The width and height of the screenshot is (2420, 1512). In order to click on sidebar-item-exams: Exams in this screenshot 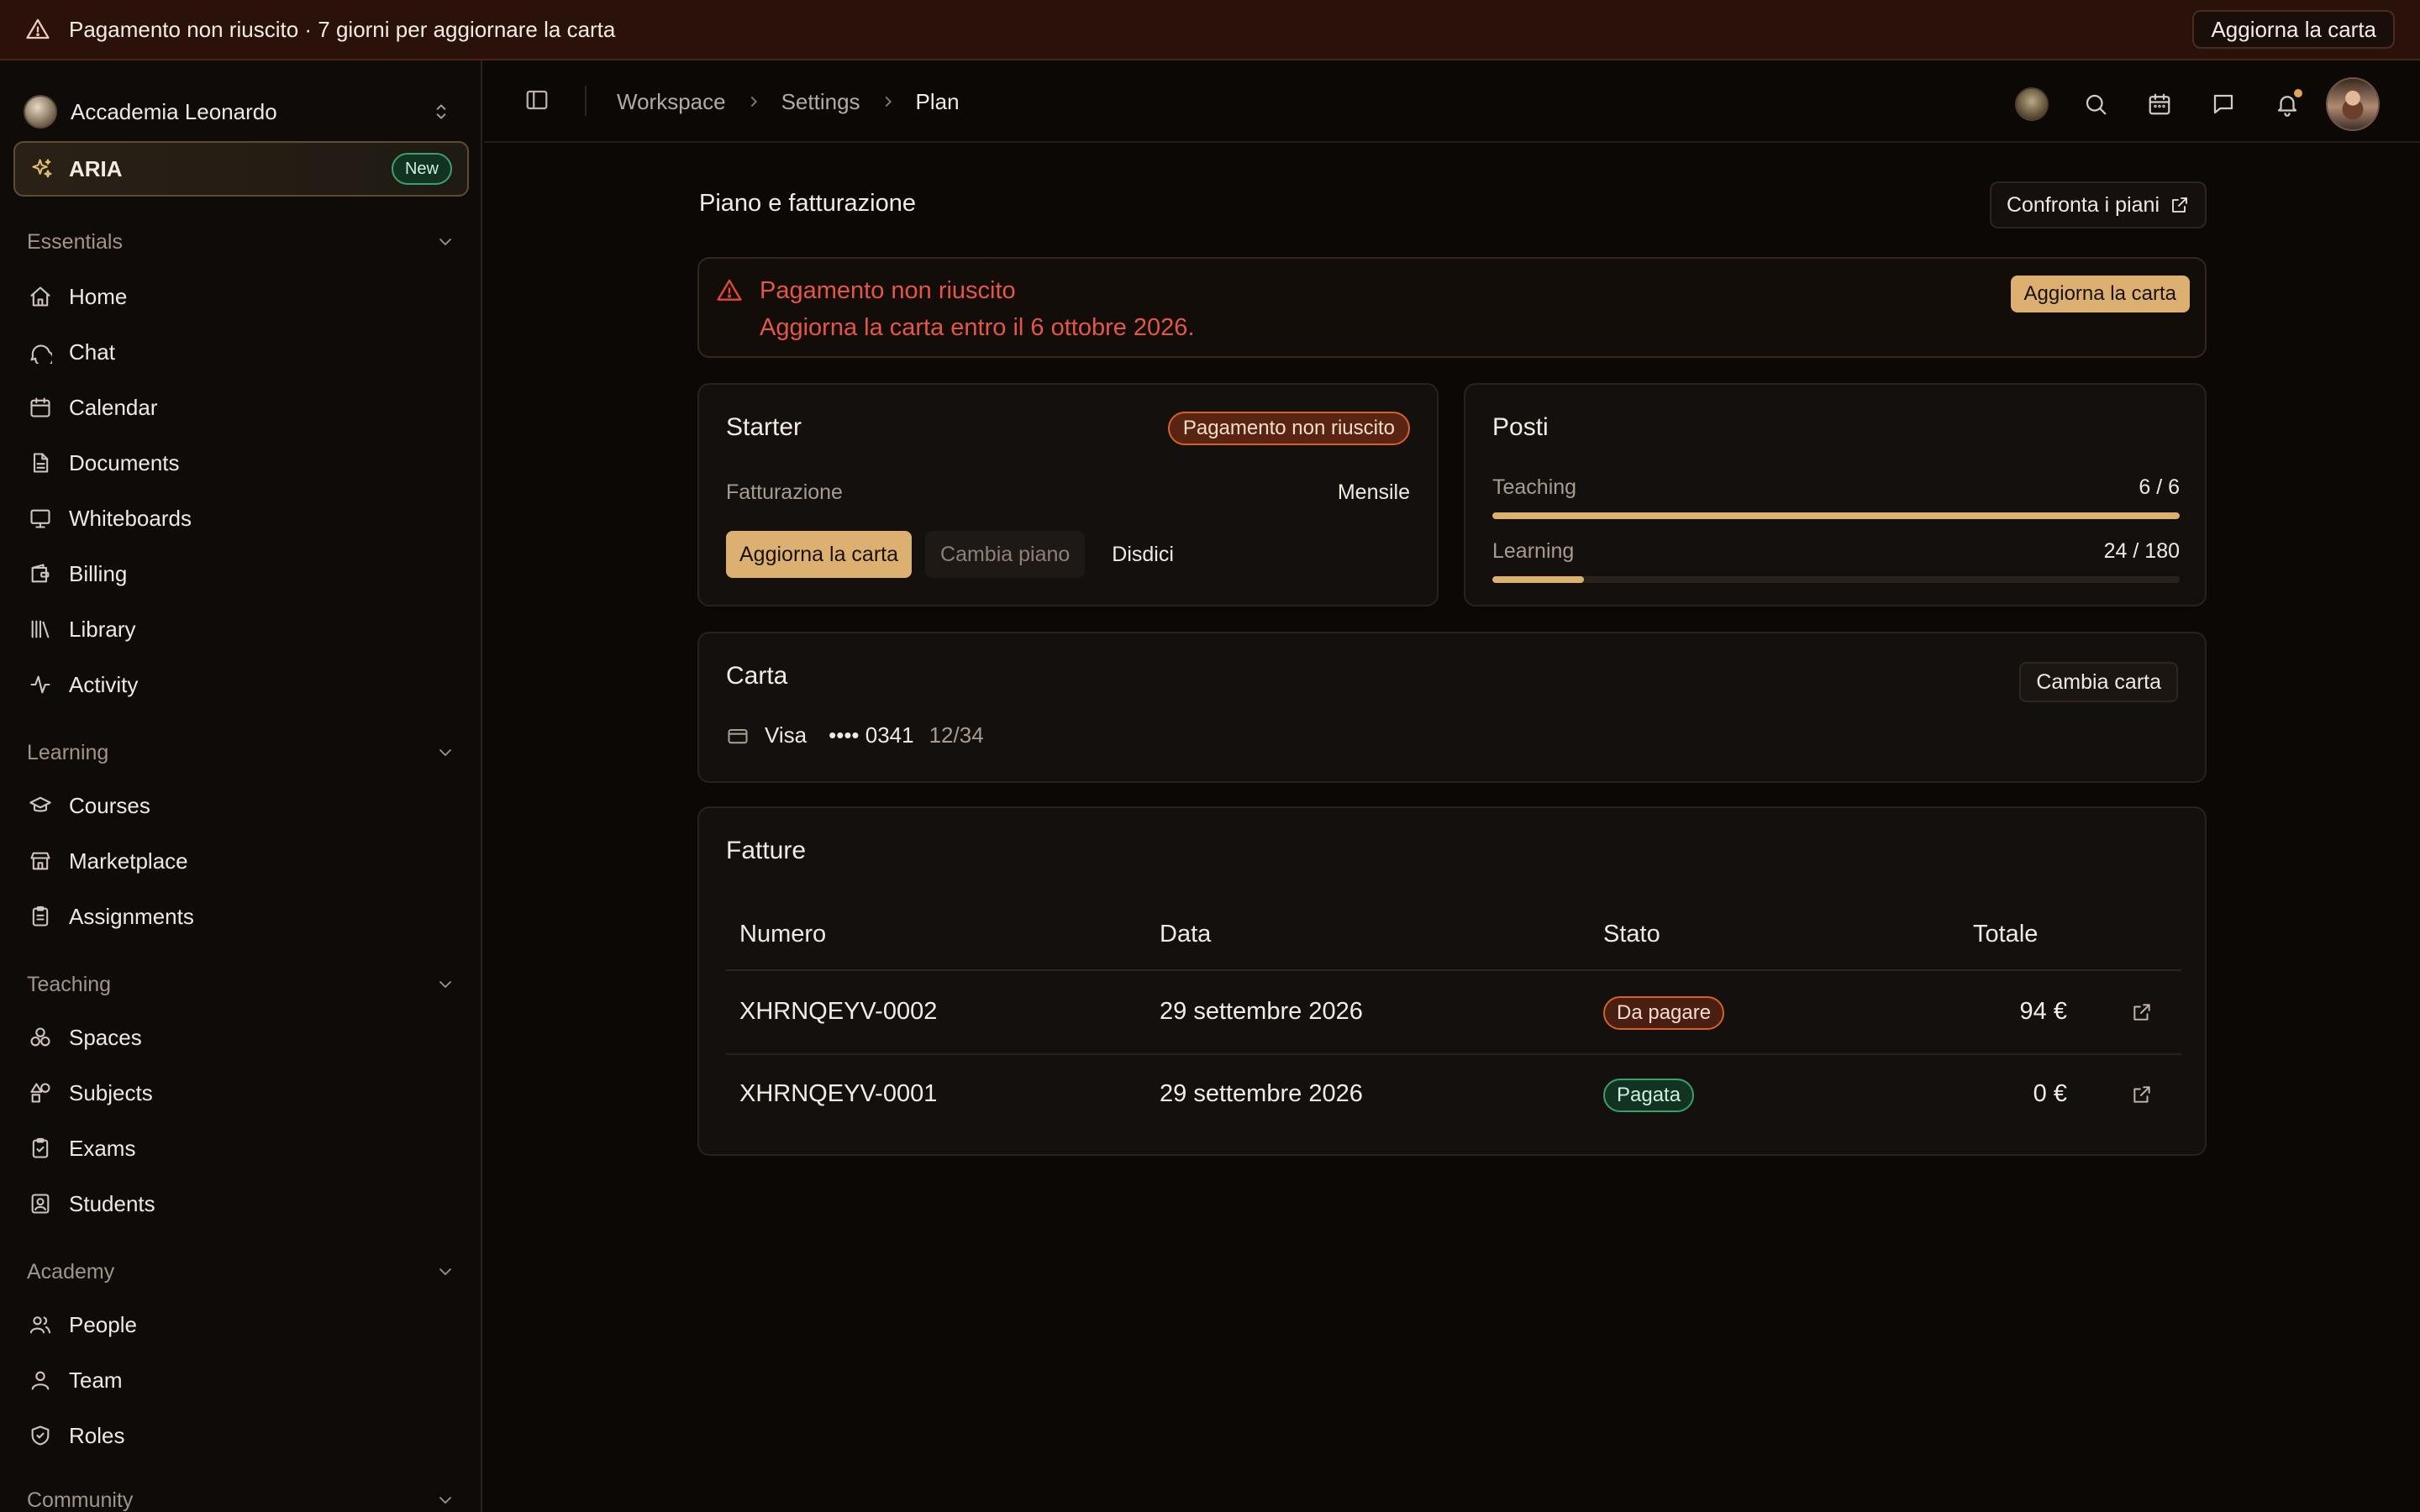, I will do `click(241, 1148)`.